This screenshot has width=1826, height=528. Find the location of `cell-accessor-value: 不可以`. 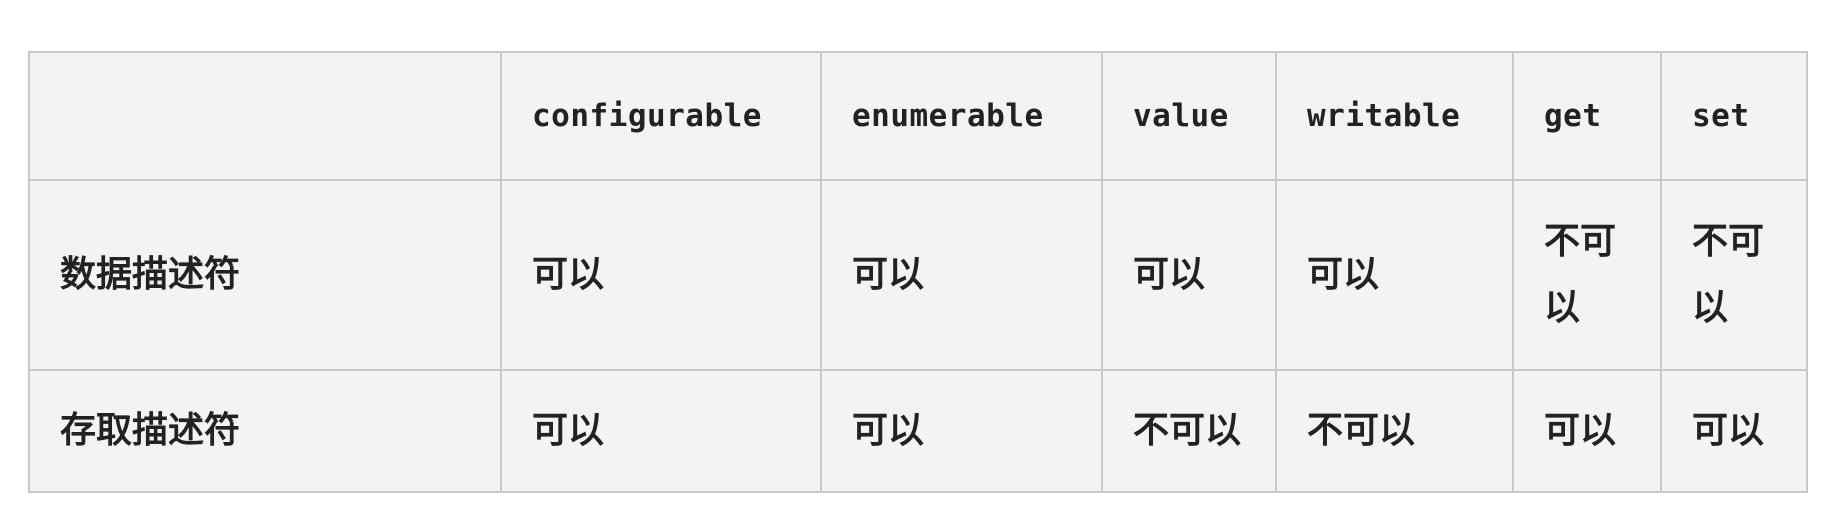

cell-accessor-value: 不可以 is located at coordinates (1189, 431).